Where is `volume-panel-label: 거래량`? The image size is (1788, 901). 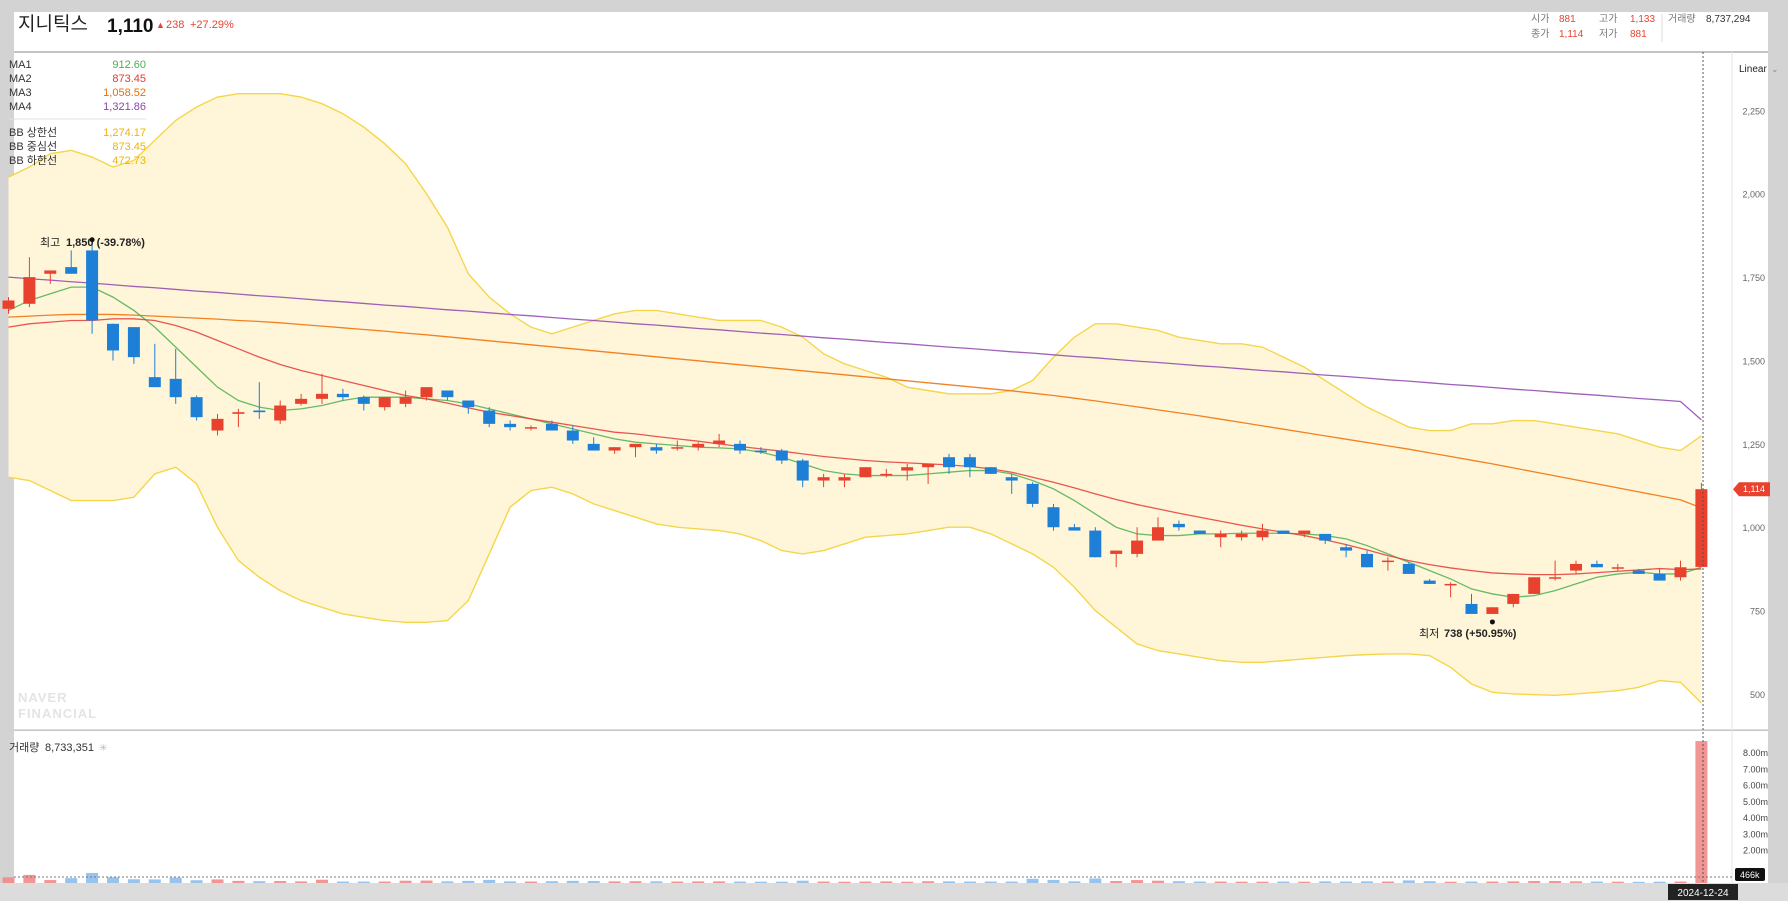 volume-panel-label: 거래량 is located at coordinates (24, 747).